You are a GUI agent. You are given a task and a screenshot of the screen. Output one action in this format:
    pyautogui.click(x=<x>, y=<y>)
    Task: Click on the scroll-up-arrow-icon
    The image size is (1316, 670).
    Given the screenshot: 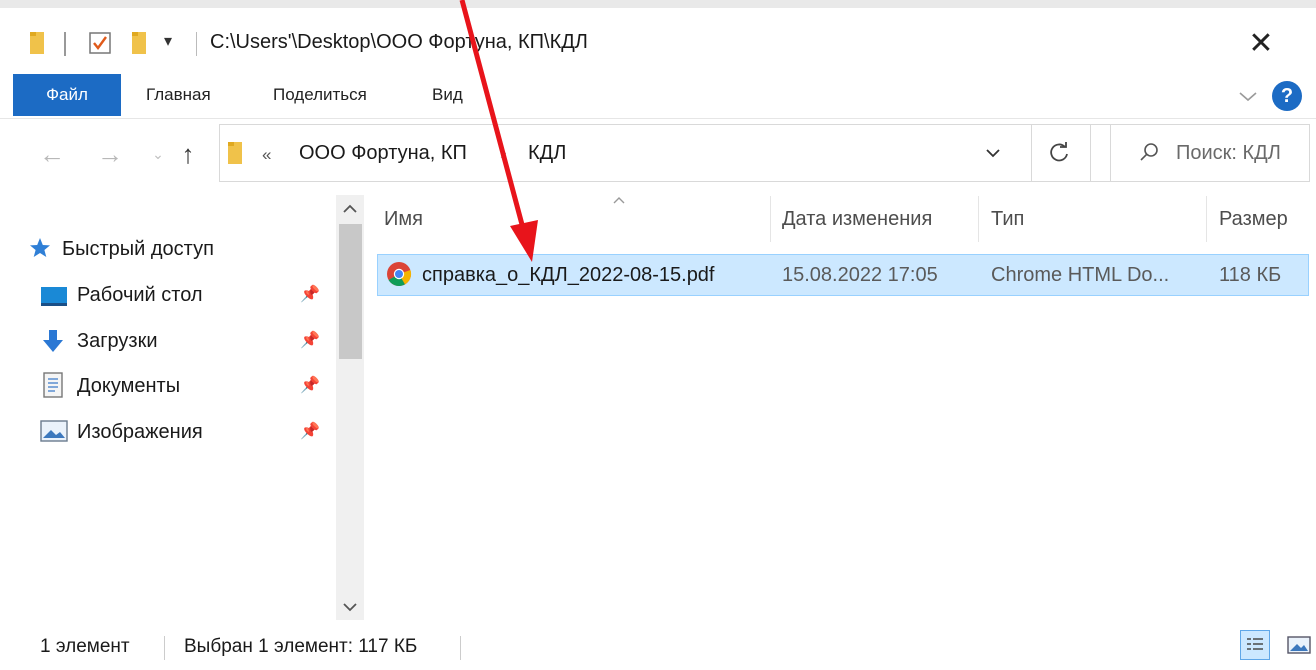 What is the action you would take?
    pyautogui.click(x=350, y=209)
    